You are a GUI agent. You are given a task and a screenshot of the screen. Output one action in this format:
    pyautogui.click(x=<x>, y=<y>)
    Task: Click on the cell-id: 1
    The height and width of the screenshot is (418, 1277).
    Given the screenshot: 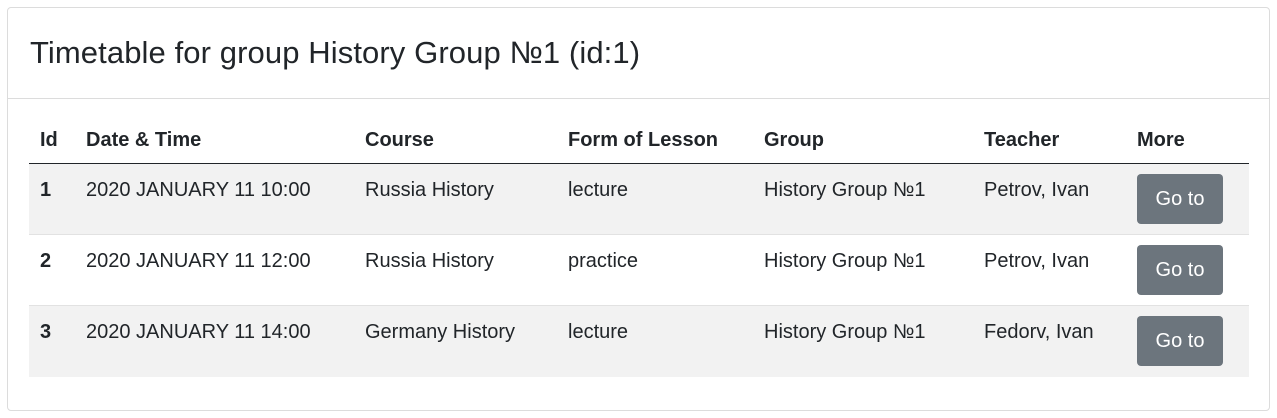 What is the action you would take?
    pyautogui.click(x=52, y=199)
    